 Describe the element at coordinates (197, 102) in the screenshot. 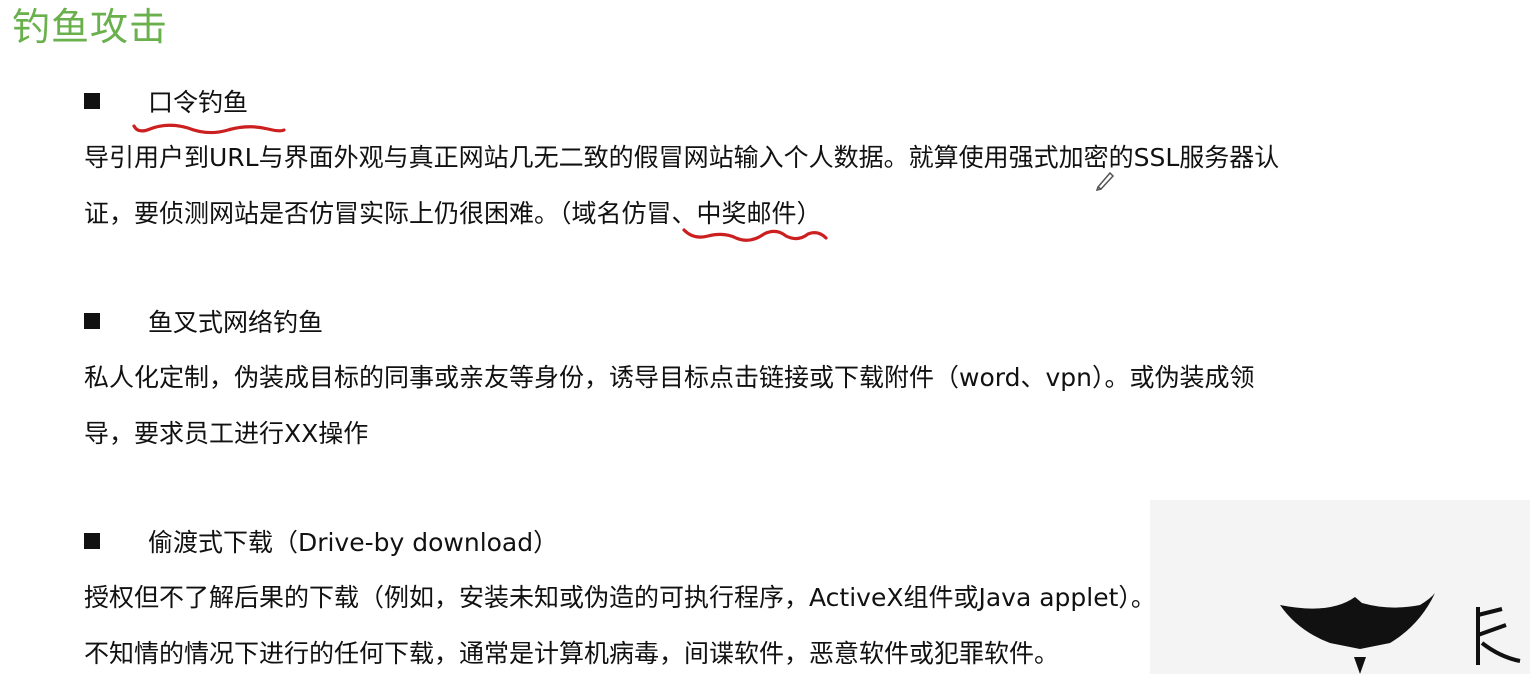

I see `section-heading-text: 口令钓鱼` at that location.